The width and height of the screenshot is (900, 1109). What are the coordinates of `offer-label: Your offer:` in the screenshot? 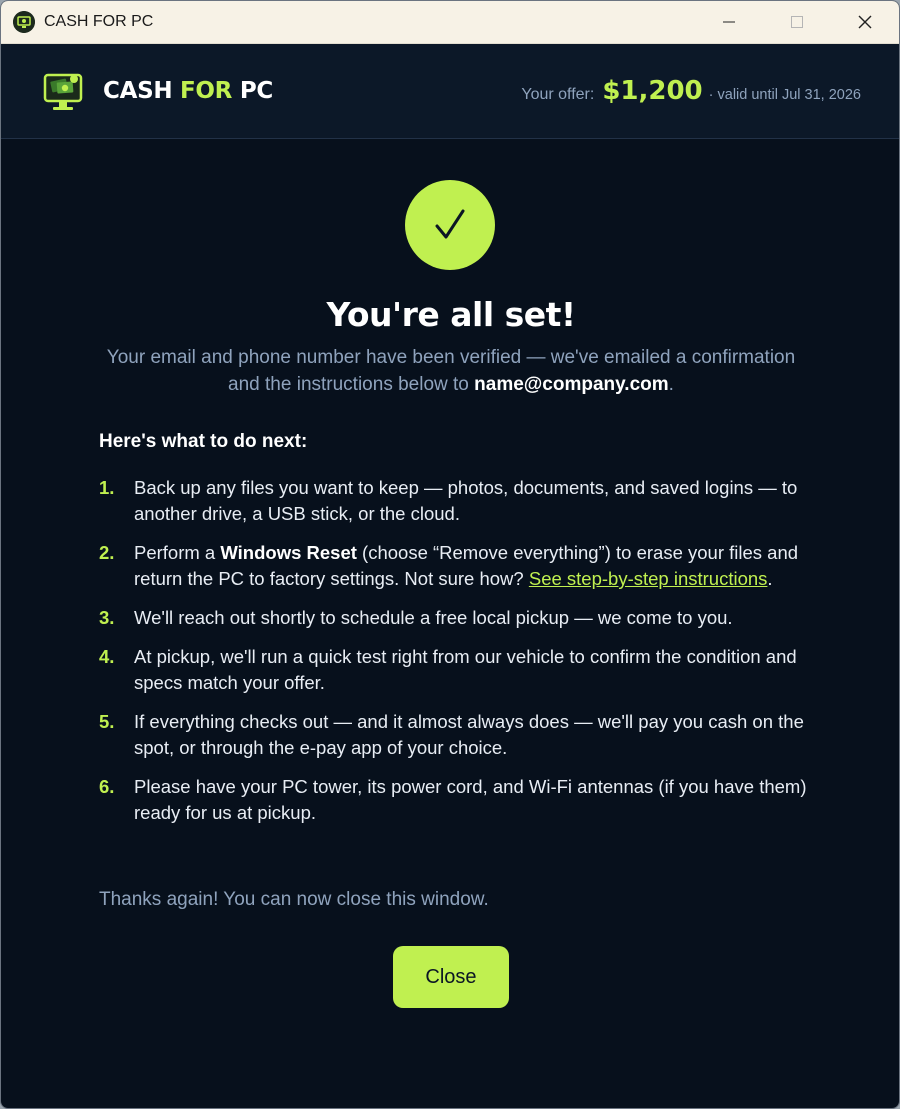 It's located at (558, 94).